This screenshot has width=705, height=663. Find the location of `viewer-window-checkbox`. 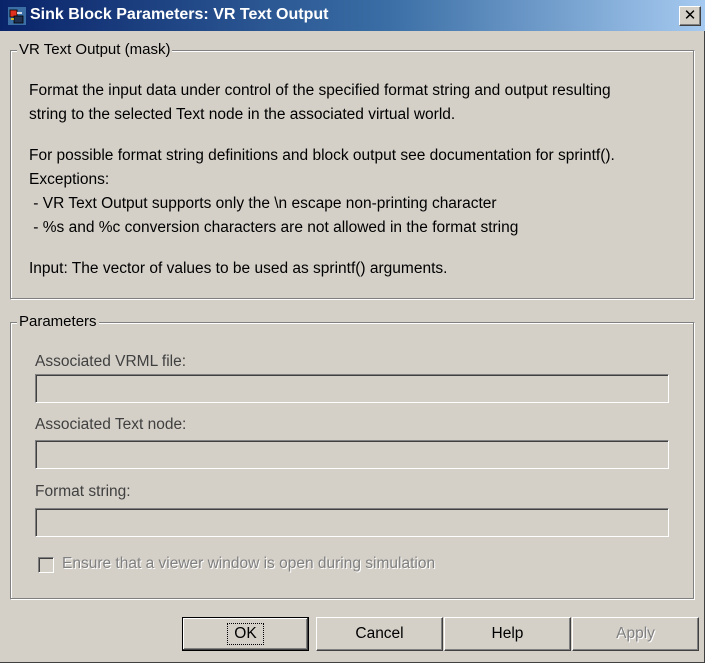

viewer-window-checkbox is located at coordinates (46, 565).